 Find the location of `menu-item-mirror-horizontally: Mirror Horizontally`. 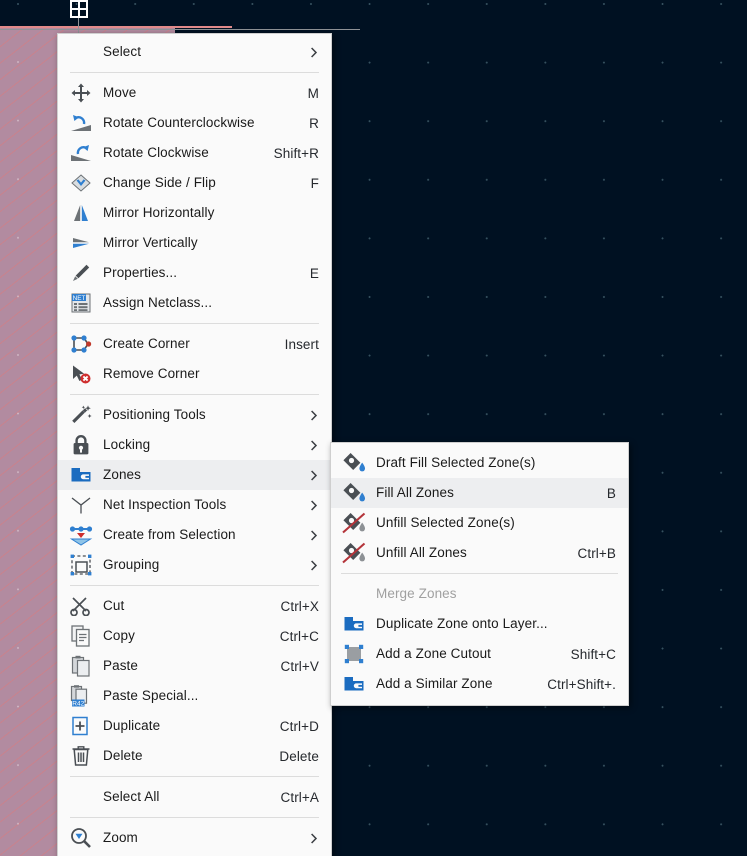

menu-item-mirror-horizontally: Mirror Horizontally is located at coordinates (194, 213).